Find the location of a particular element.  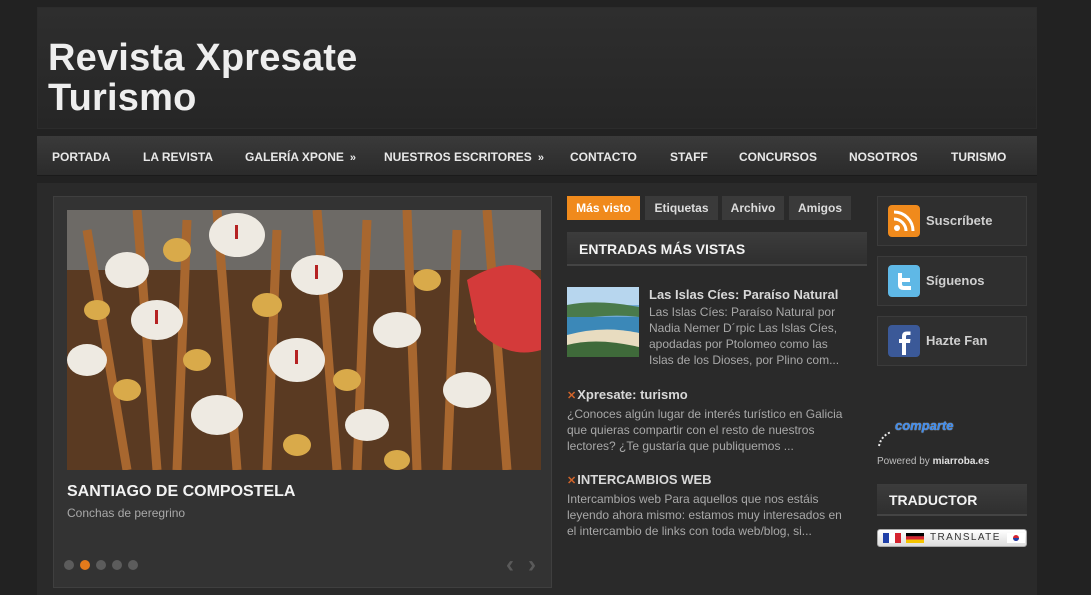

powered-by: Powered by miarroba.es is located at coordinates (933, 461).